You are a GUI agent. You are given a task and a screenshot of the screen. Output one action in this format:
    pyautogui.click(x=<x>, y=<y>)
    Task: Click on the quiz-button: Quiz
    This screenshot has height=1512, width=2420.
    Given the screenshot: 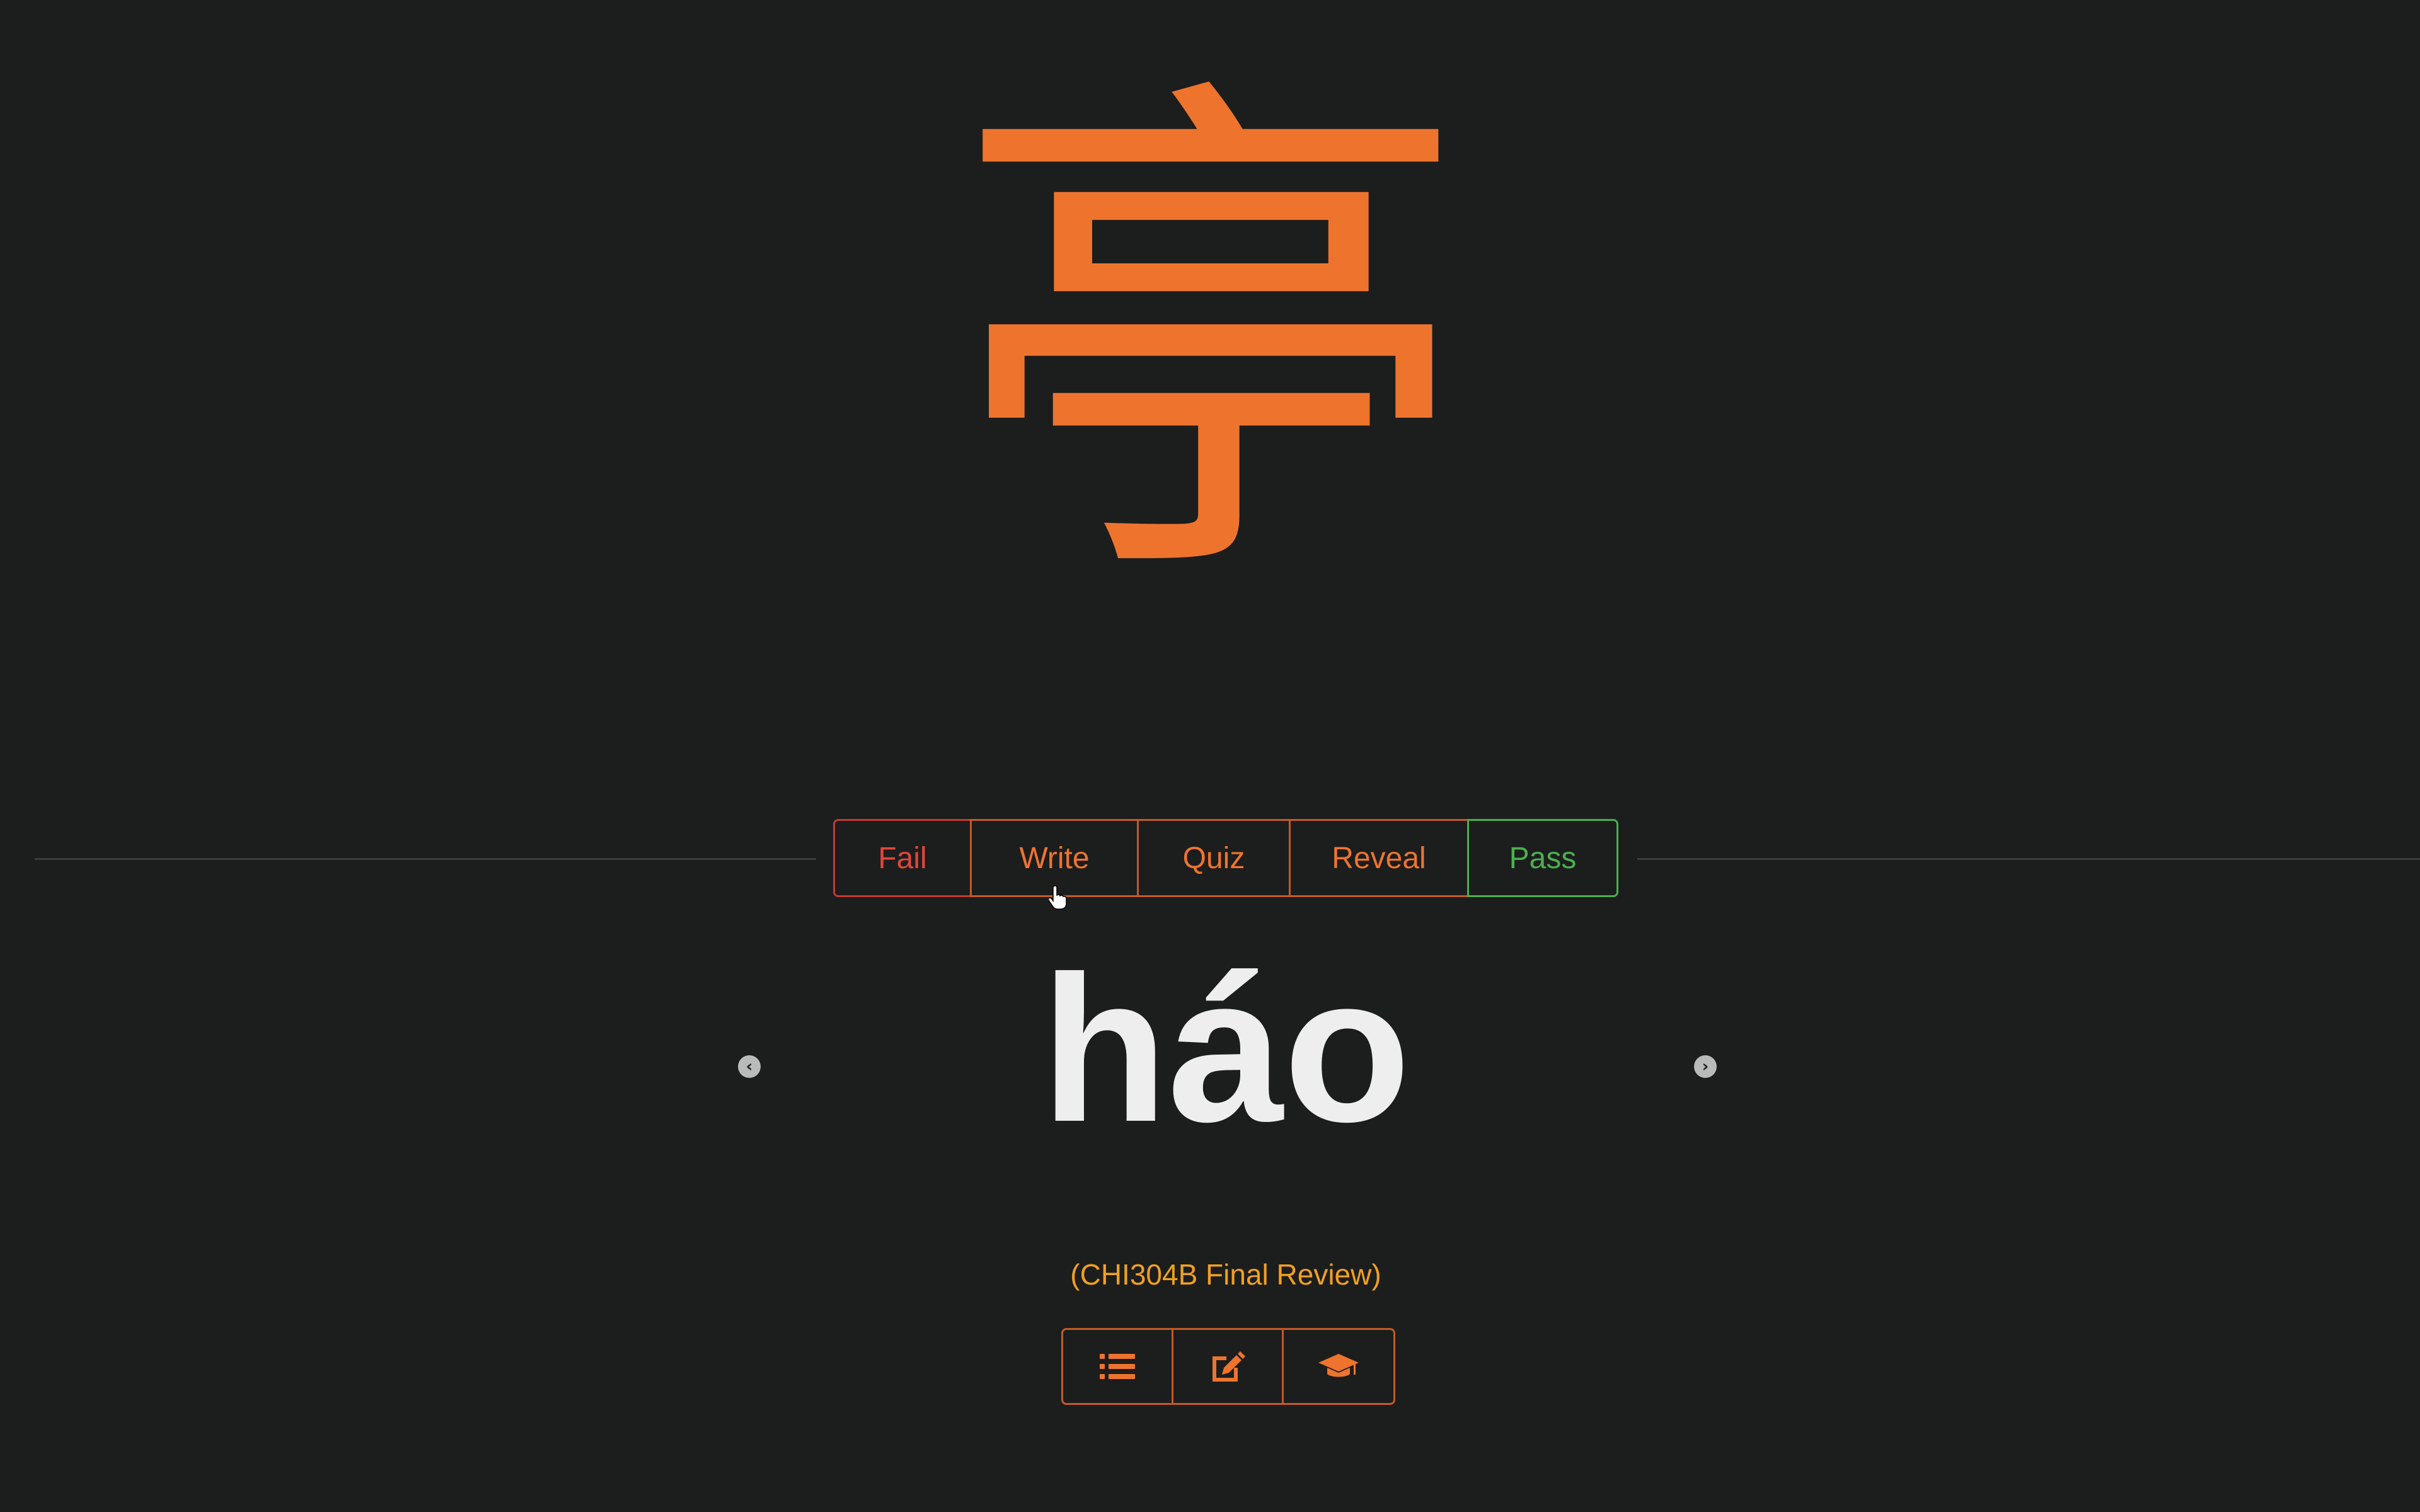 What is the action you would take?
    pyautogui.click(x=1214, y=858)
    